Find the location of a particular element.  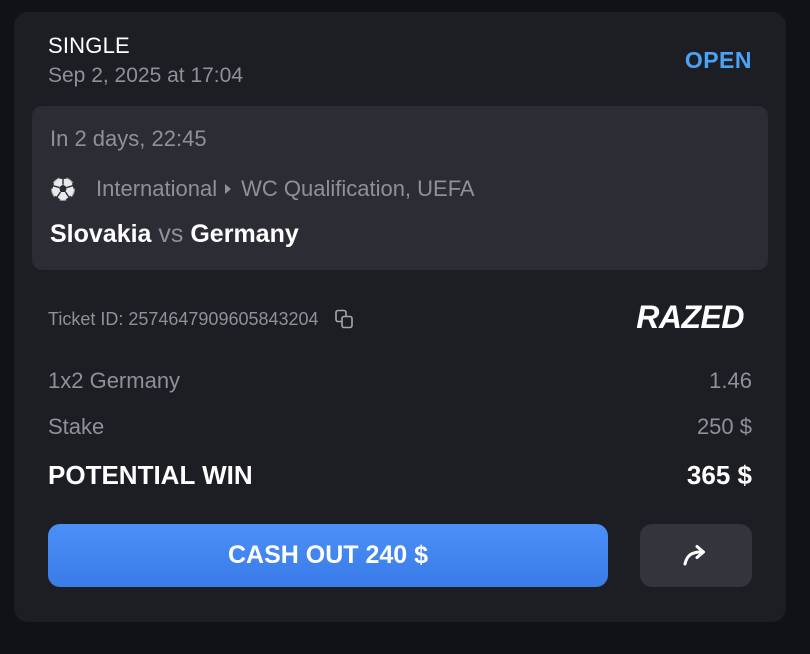

svg-text: RAZED is located at coordinates (690, 316).